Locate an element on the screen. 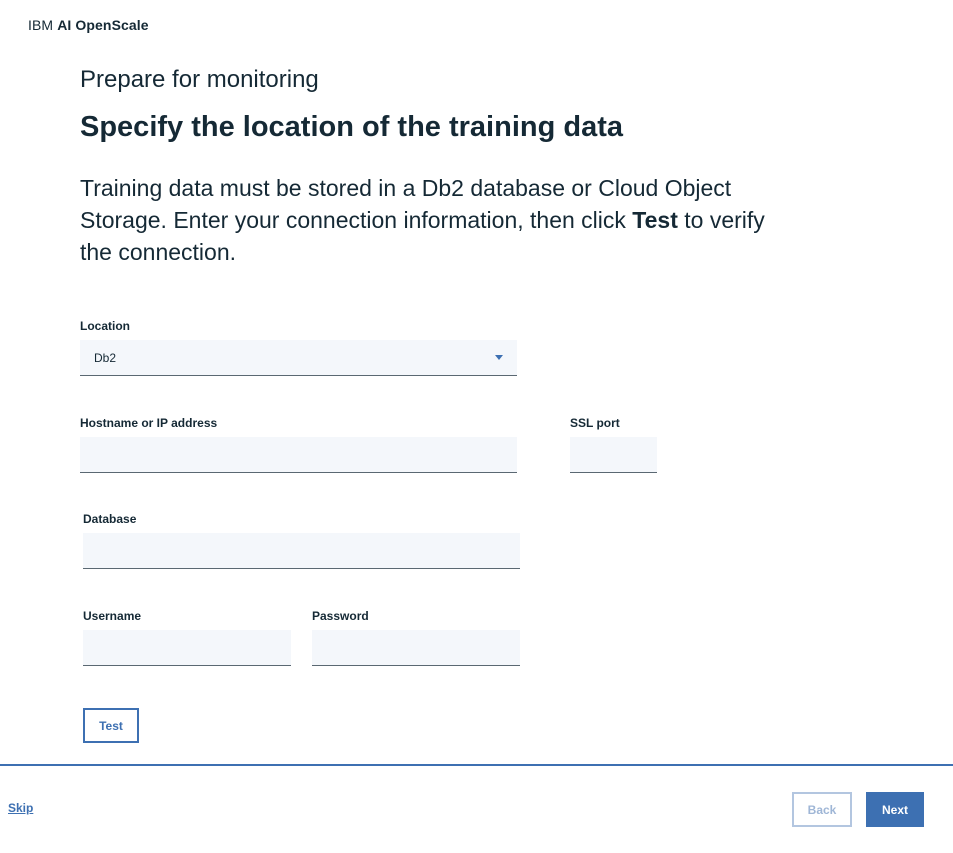 The width and height of the screenshot is (953, 853). ssl-port-label: SSL port is located at coordinates (595, 423).